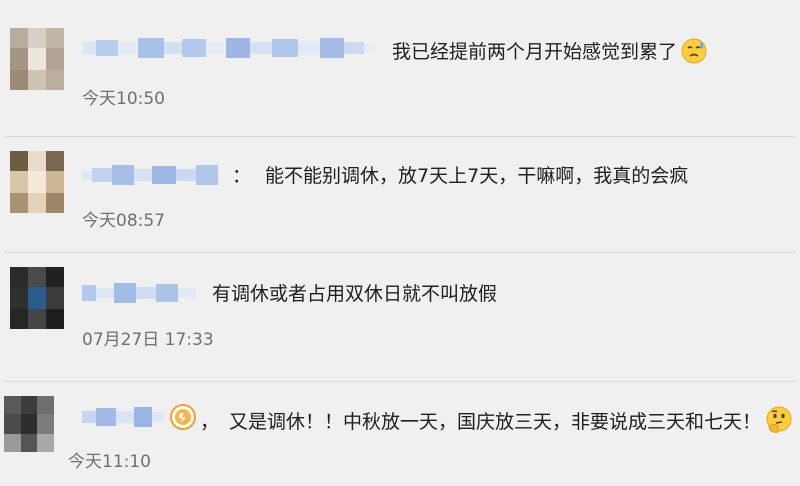 Image resolution: width=800 pixels, height=486 pixels. I want to click on comment-time: 07月27日 17:33, so click(148, 340).